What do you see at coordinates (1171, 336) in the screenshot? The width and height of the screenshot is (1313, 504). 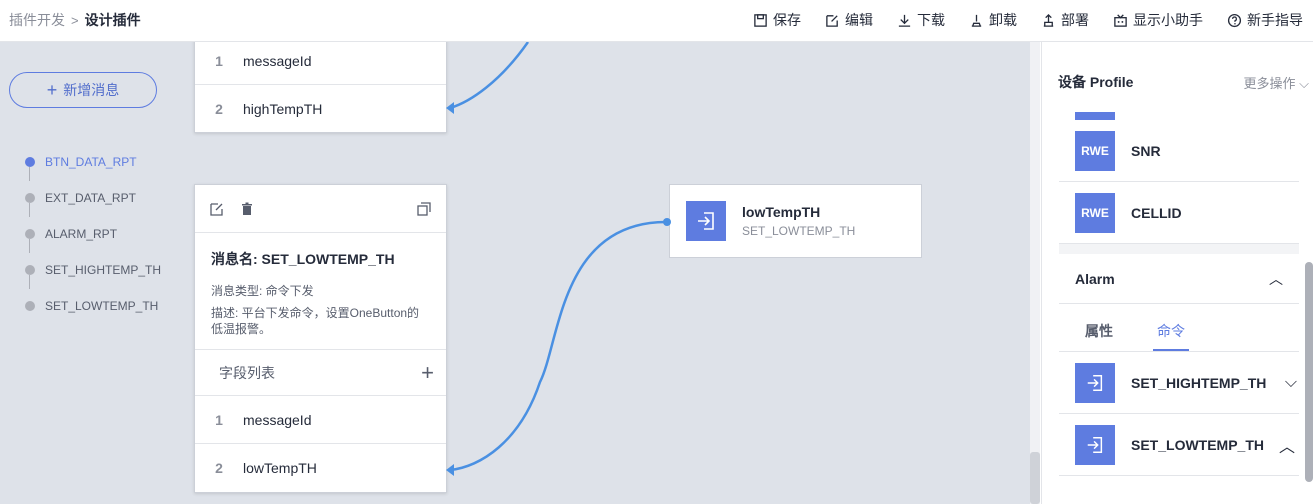 I see `tab-commands: 命令` at bounding box center [1171, 336].